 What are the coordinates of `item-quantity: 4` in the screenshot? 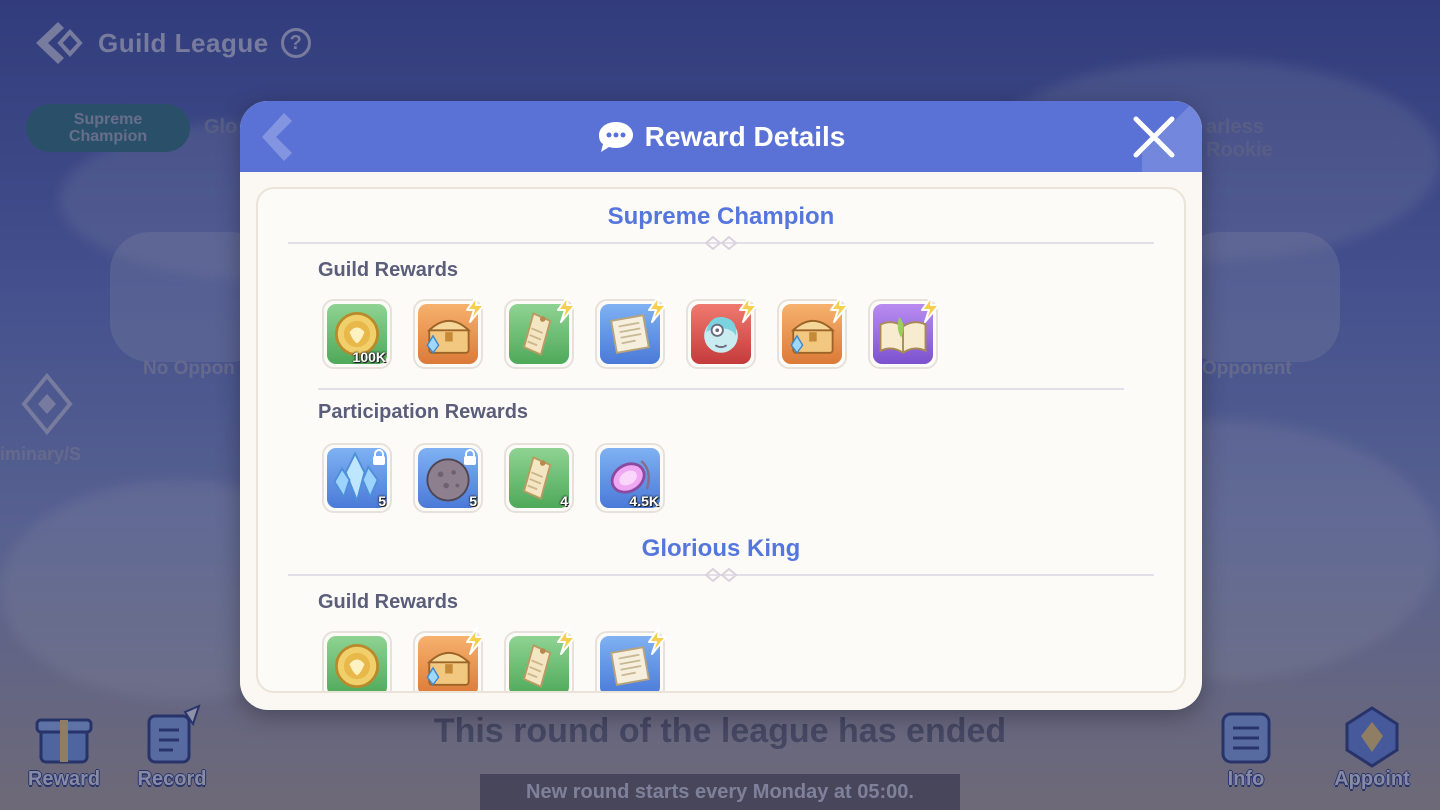 It's located at (564, 501).